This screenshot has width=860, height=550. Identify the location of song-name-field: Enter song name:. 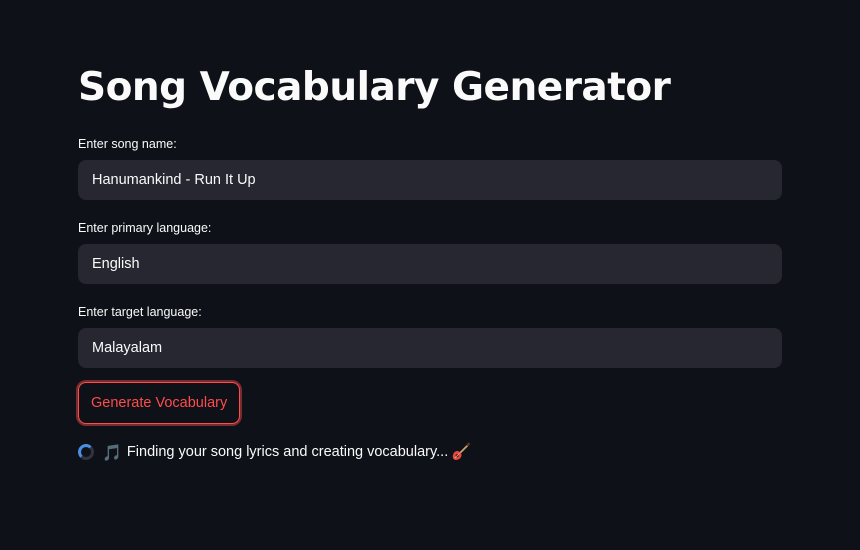
(430, 168).